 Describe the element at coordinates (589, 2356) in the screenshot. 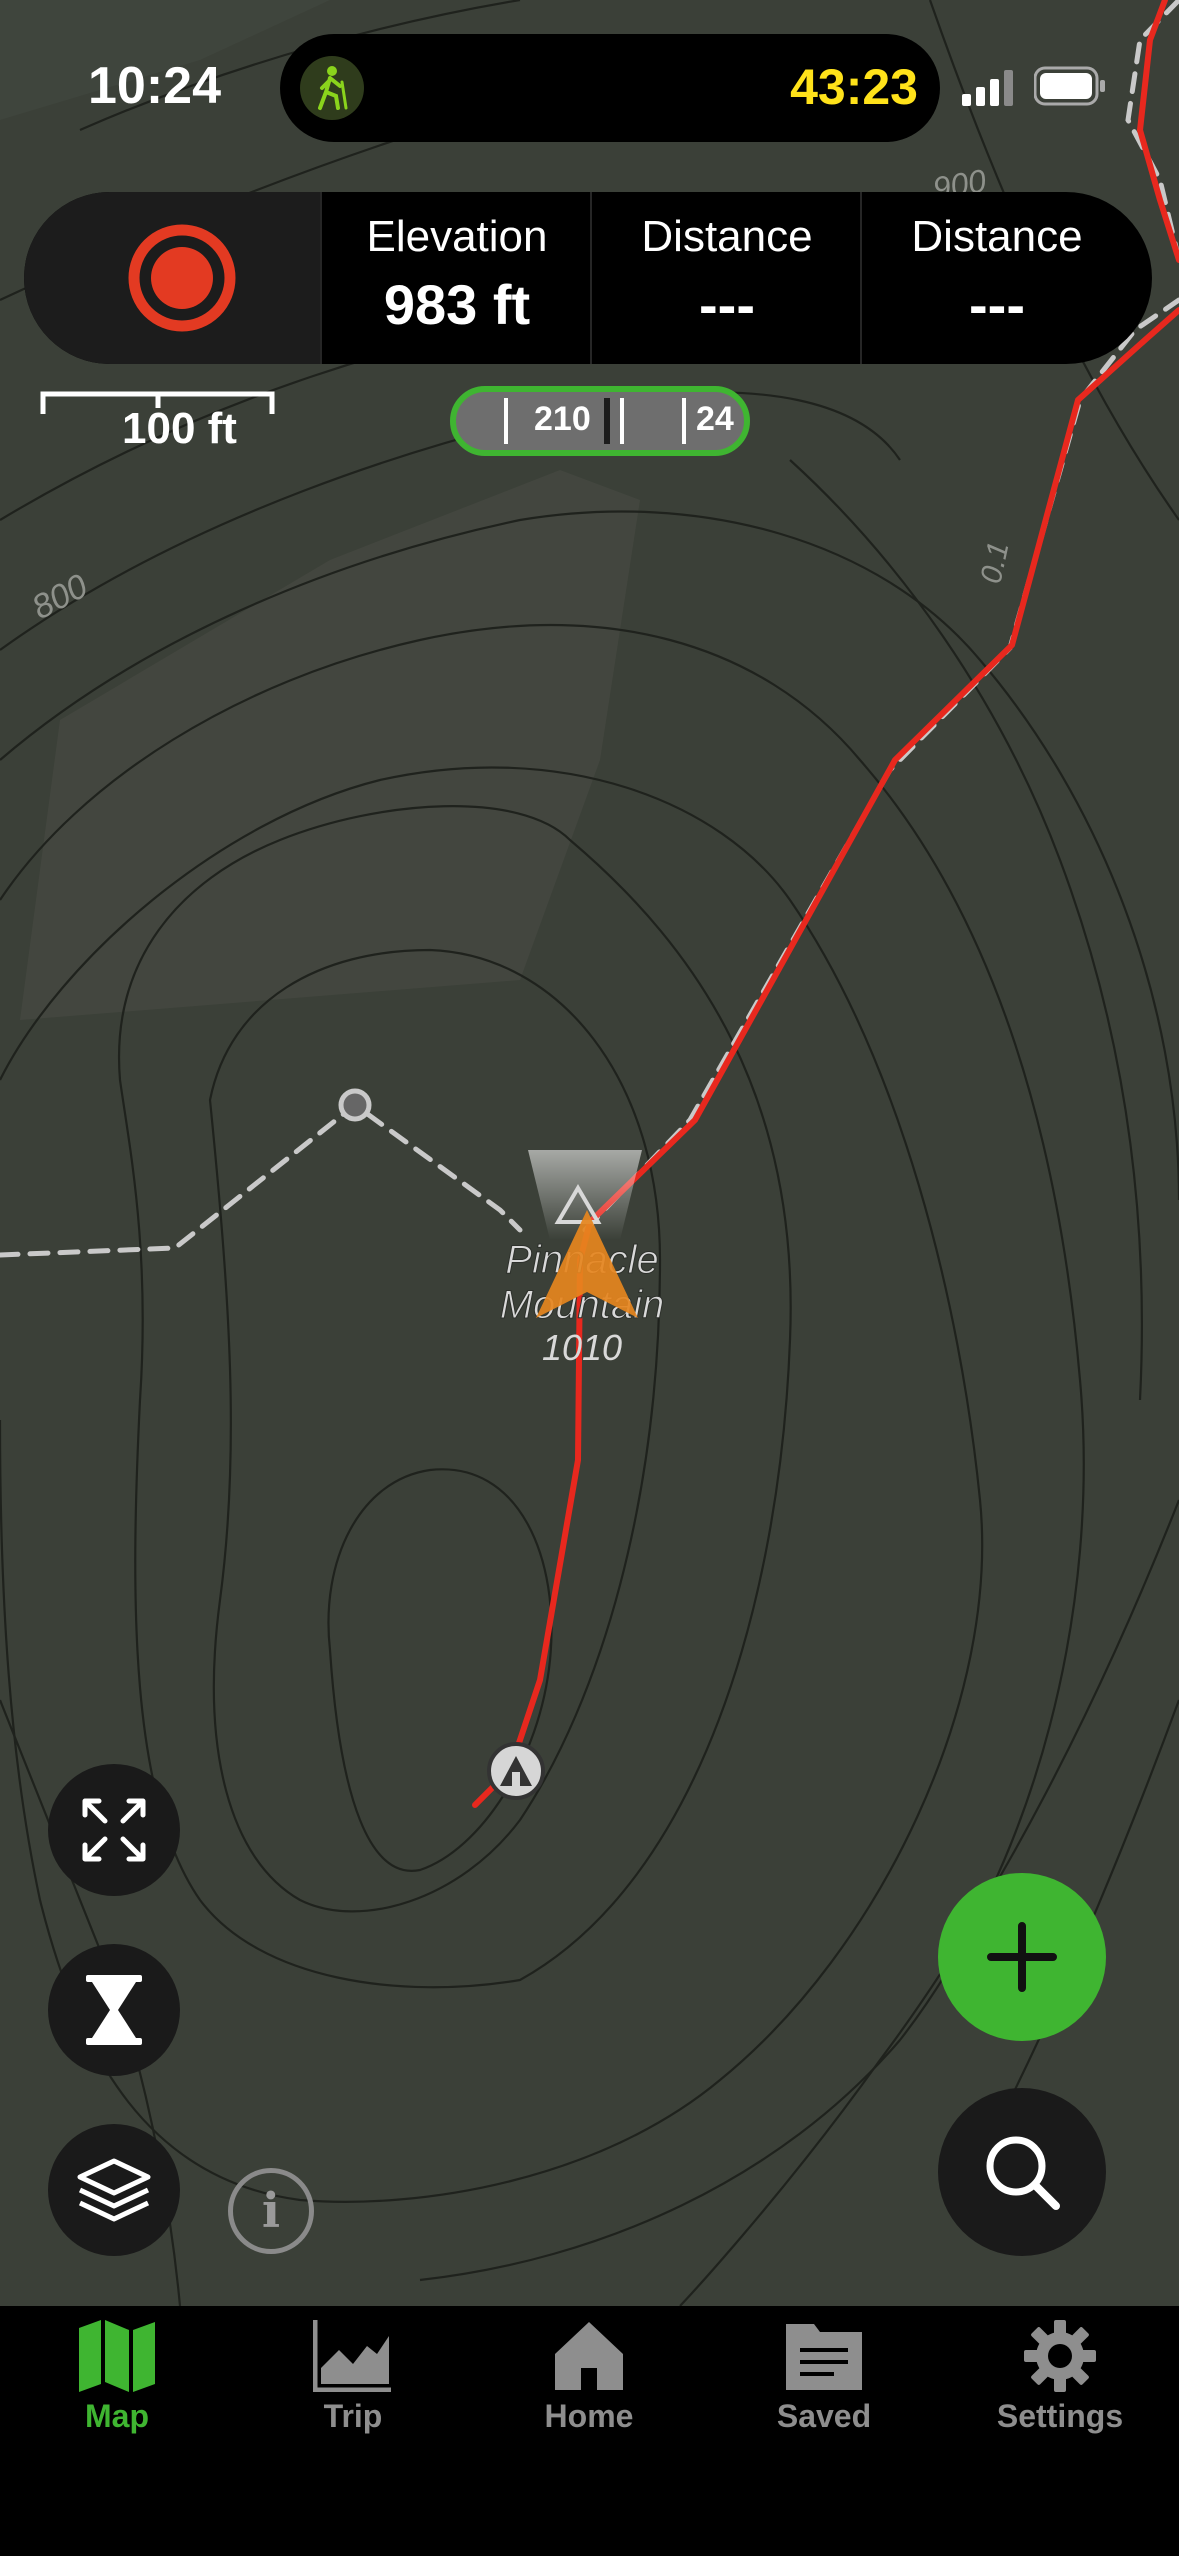

I see `home-icon` at that location.